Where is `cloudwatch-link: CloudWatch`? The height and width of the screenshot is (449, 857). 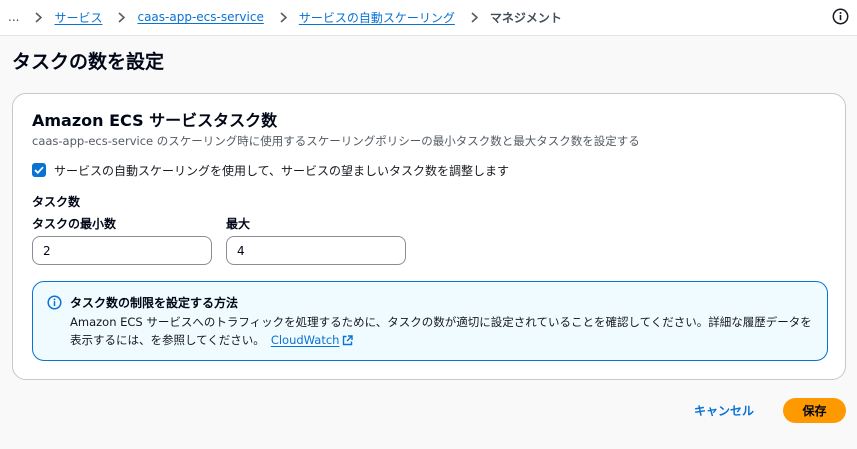
cloudwatch-link: CloudWatch is located at coordinates (312, 340).